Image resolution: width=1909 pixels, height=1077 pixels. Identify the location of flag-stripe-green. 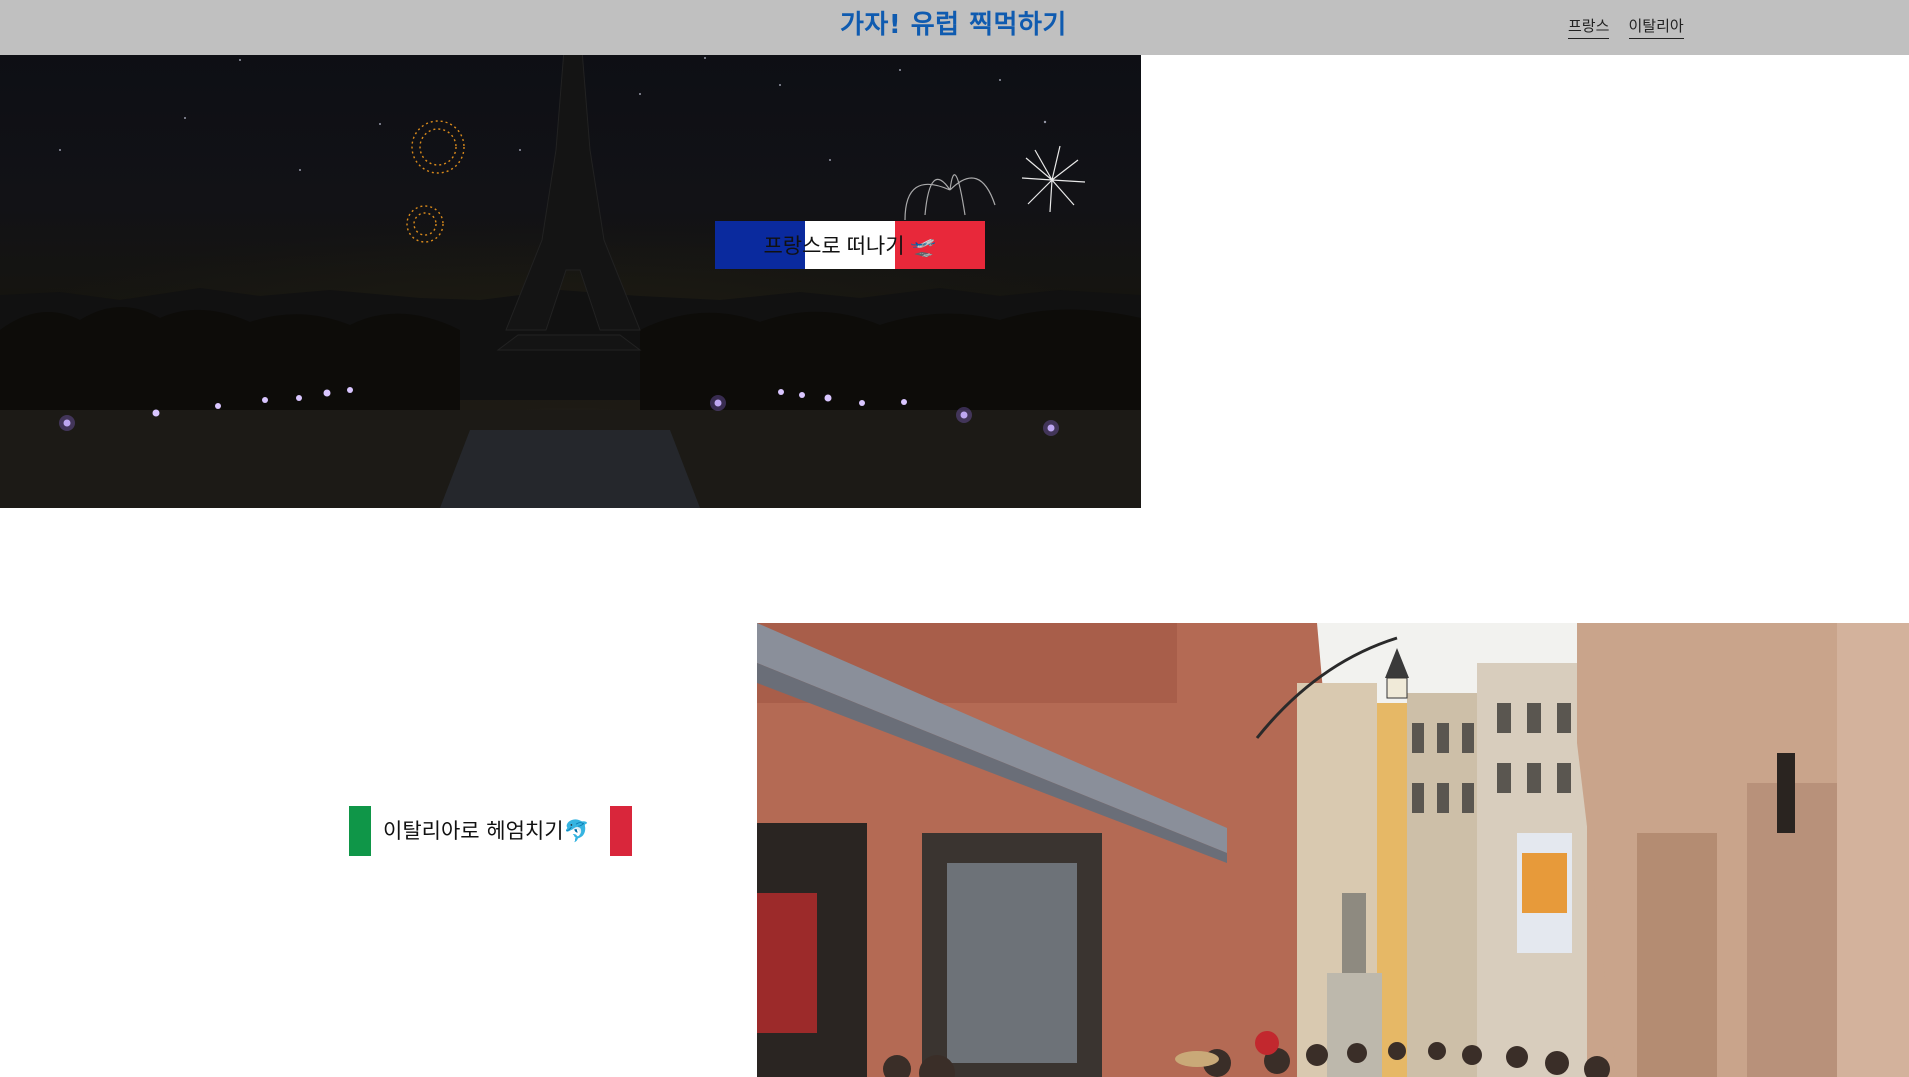
(360, 831).